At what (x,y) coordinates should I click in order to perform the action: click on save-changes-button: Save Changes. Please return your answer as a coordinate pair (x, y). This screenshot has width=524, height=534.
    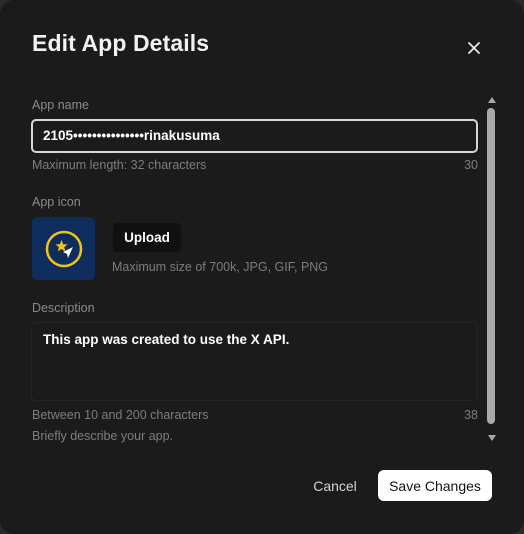
    Looking at the image, I should click on (435, 485).